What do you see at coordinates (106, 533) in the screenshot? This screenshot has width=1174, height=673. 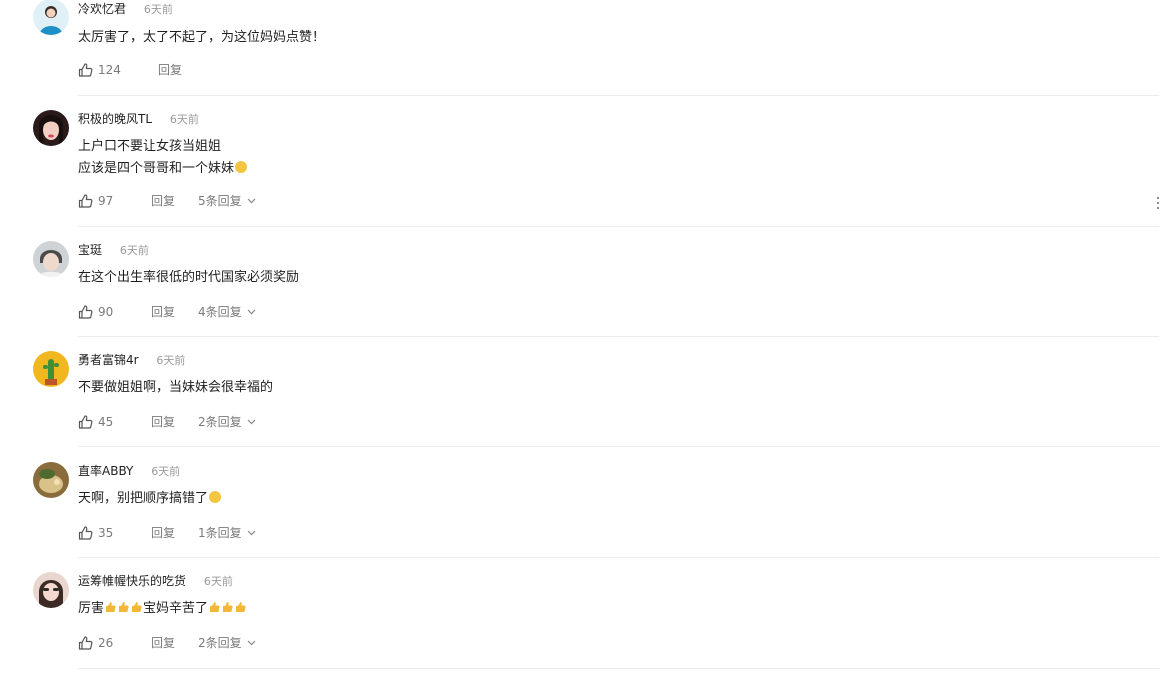 I see `like-count: 35` at bounding box center [106, 533].